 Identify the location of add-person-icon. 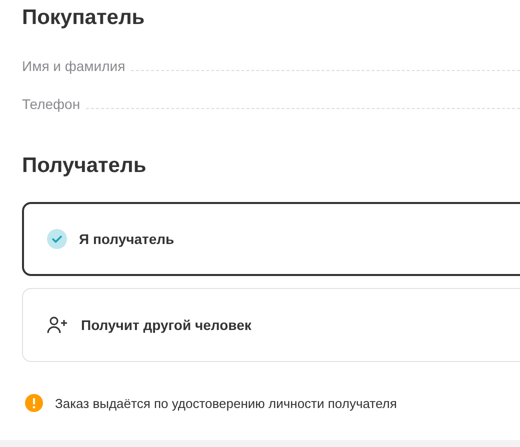
(58, 325).